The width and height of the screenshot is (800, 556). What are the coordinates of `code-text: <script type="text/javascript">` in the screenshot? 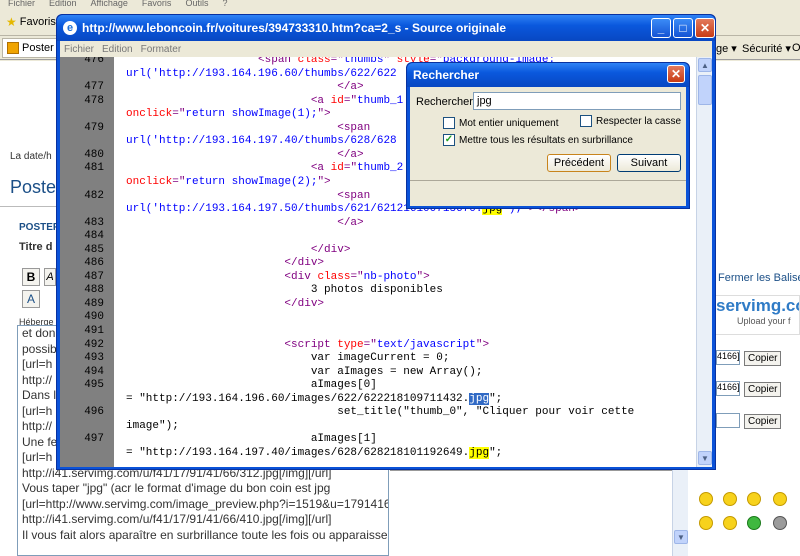 It's located at (308, 344).